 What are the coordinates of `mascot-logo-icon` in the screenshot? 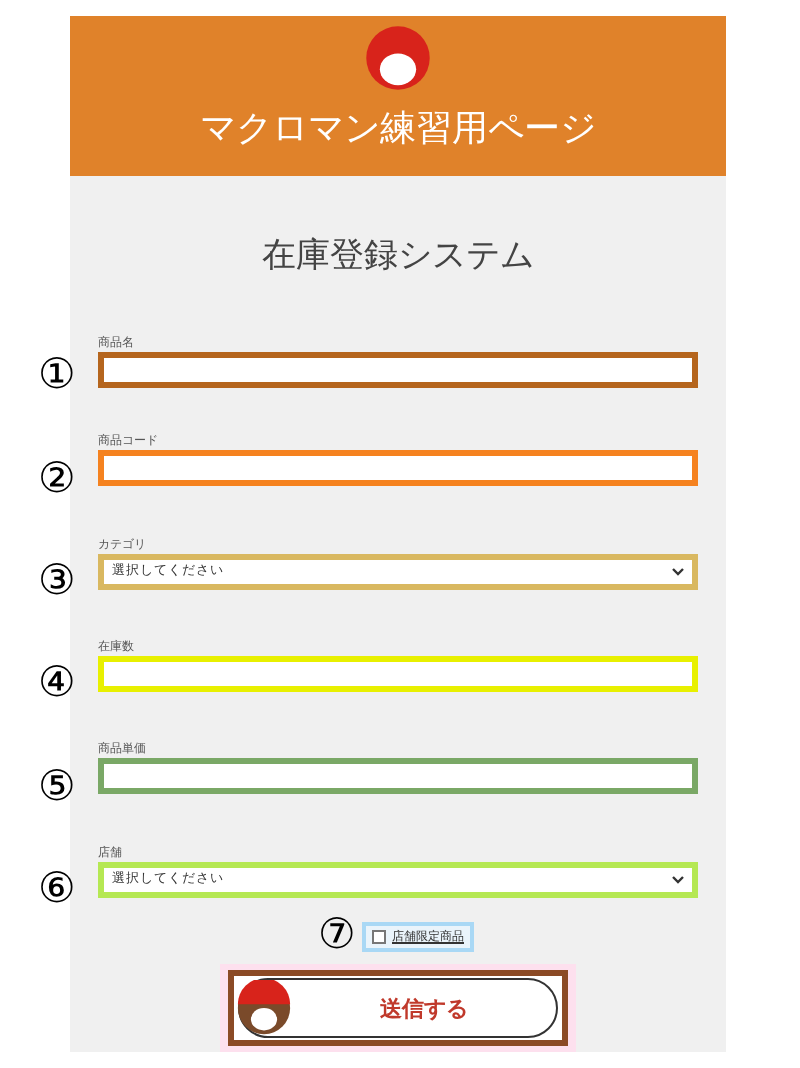 It's located at (398, 58).